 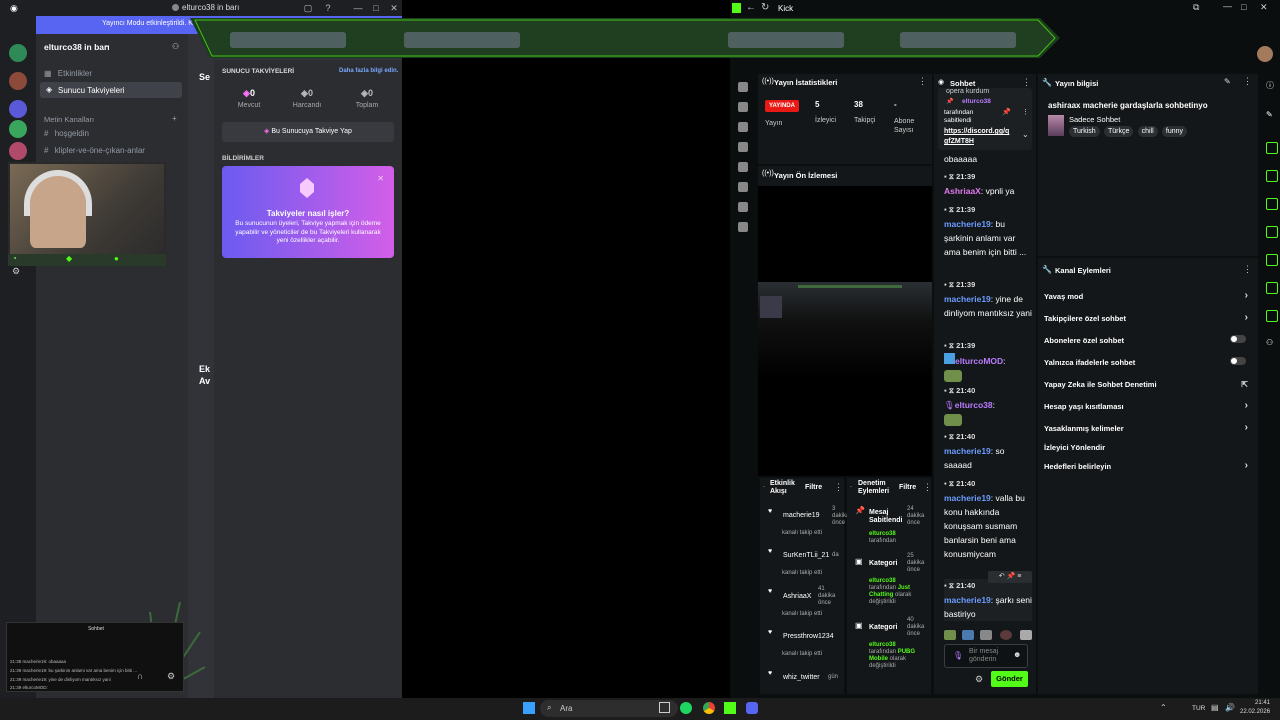 What do you see at coordinates (1174, 131) in the screenshot?
I see `tag: funny` at bounding box center [1174, 131].